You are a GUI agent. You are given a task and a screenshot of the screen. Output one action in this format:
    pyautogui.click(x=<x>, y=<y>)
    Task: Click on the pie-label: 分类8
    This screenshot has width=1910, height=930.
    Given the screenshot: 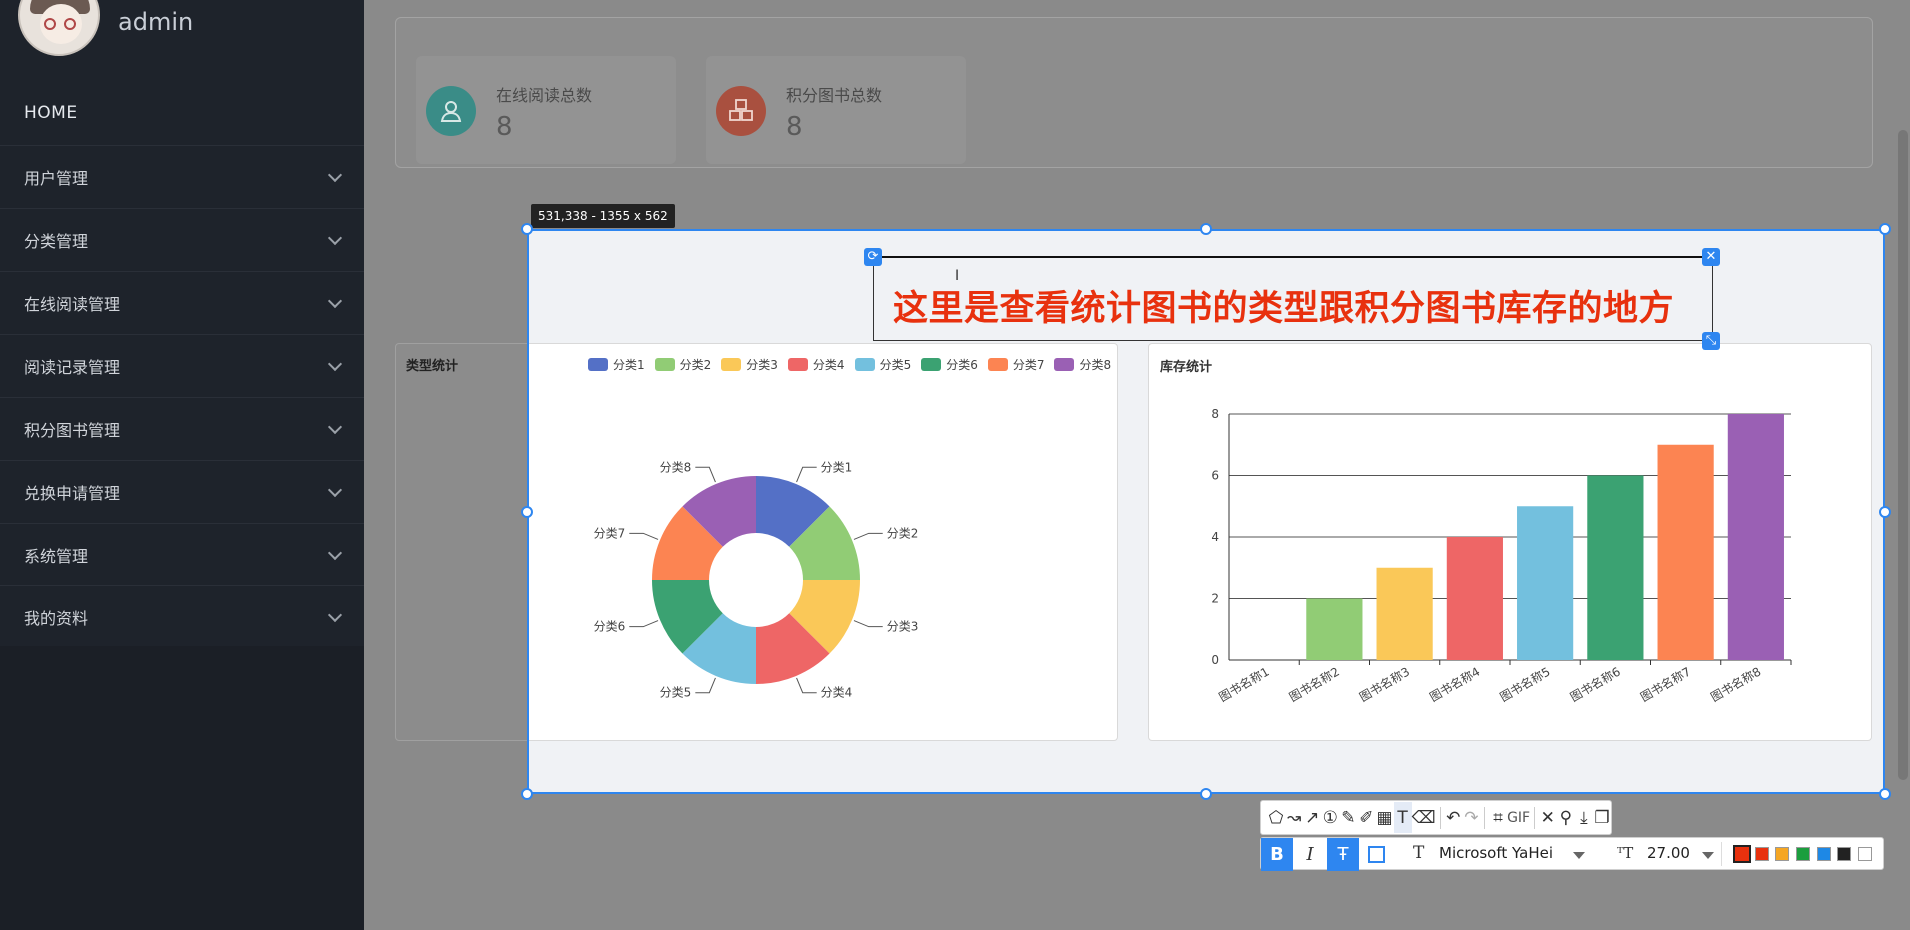 What is the action you would take?
    pyautogui.click(x=676, y=467)
    